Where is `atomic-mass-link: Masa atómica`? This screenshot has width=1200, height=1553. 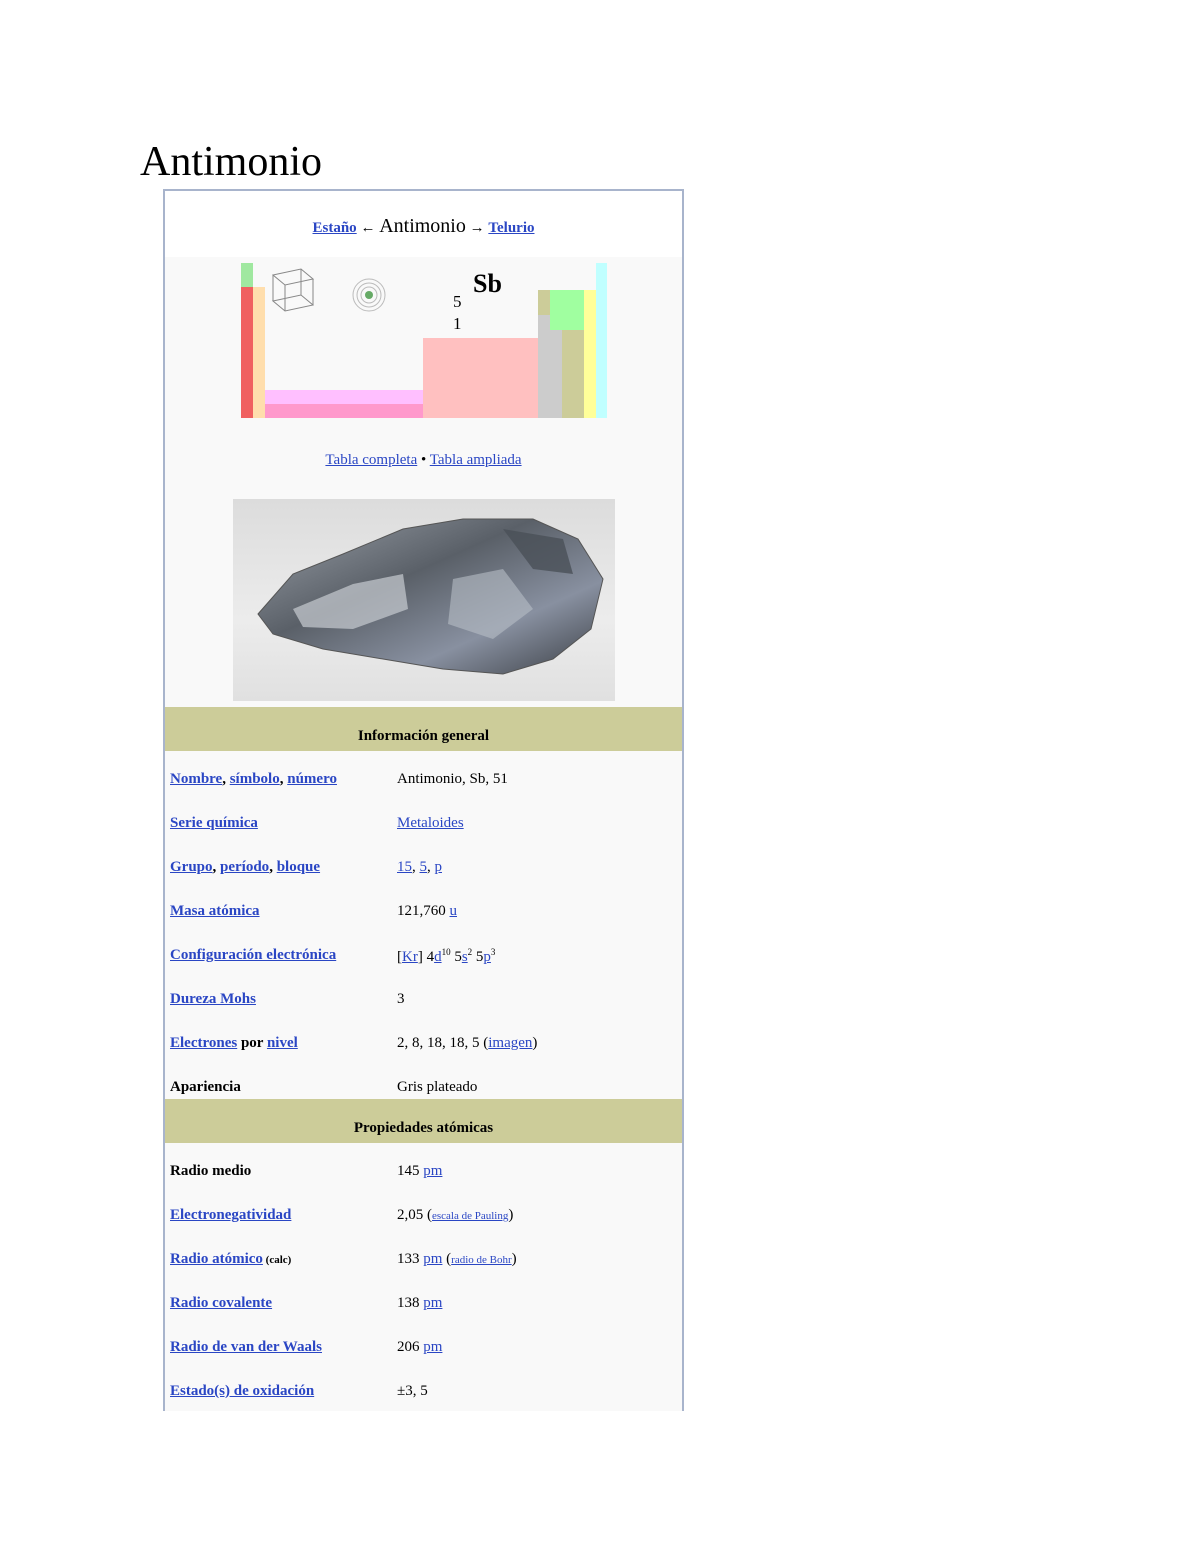 atomic-mass-link: Masa atómica is located at coordinates (215, 911).